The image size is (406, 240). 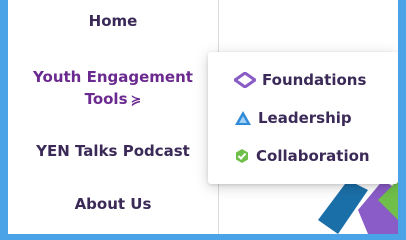 I want to click on menu-item-leadership-label: Leadership, so click(x=305, y=118).